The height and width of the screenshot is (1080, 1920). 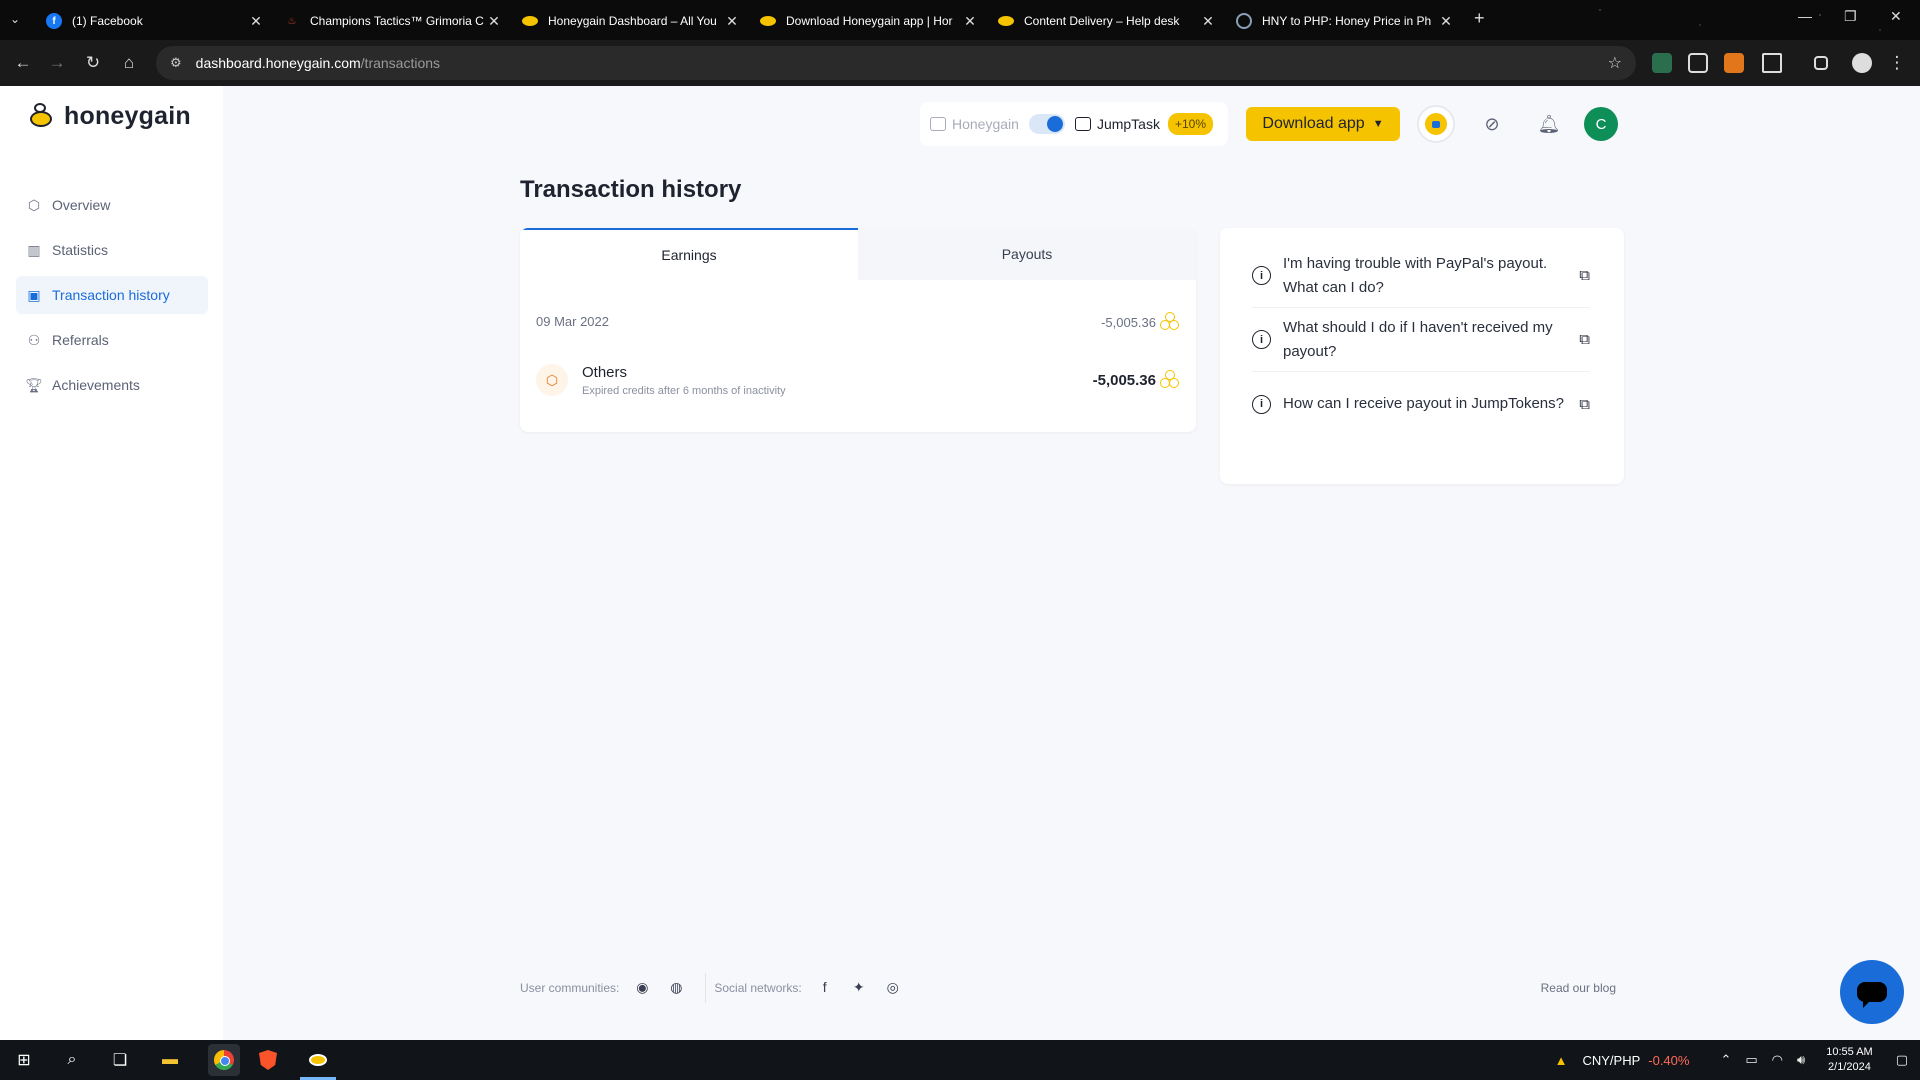 What do you see at coordinates (34, 249) in the screenshot?
I see `chart-icon: ▥` at bounding box center [34, 249].